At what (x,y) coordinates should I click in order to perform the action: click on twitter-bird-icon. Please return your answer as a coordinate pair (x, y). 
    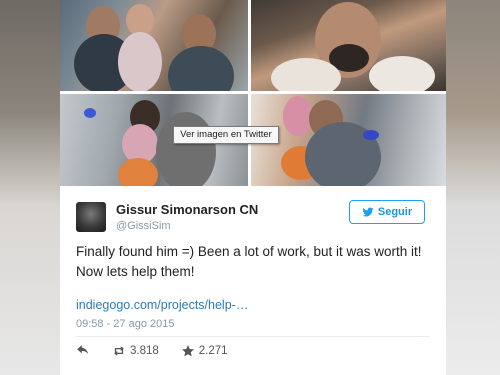
    Looking at the image, I should click on (368, 212).